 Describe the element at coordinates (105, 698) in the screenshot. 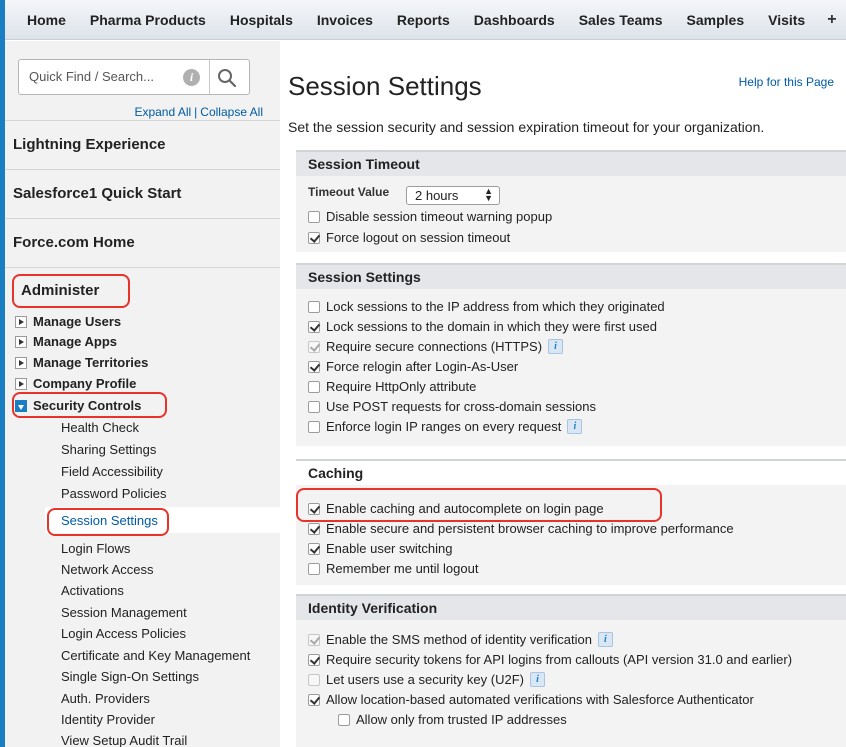

I see `nav-auth-providers: Auth. Providers` at that location.